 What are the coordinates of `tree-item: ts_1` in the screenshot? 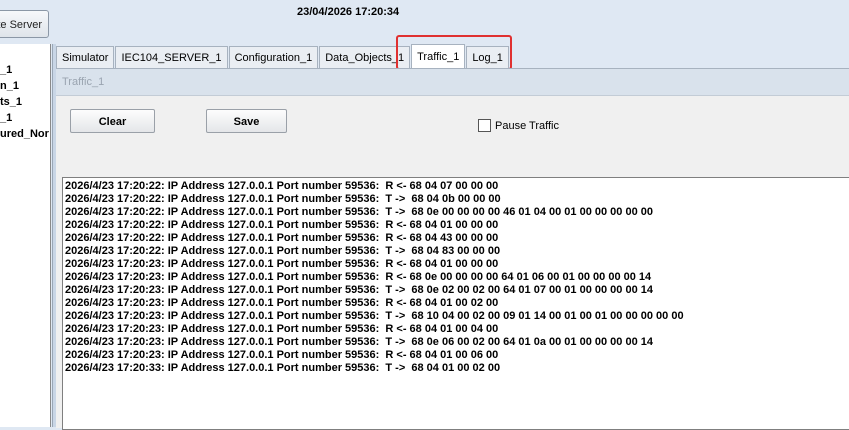 It's located at (11, 102).